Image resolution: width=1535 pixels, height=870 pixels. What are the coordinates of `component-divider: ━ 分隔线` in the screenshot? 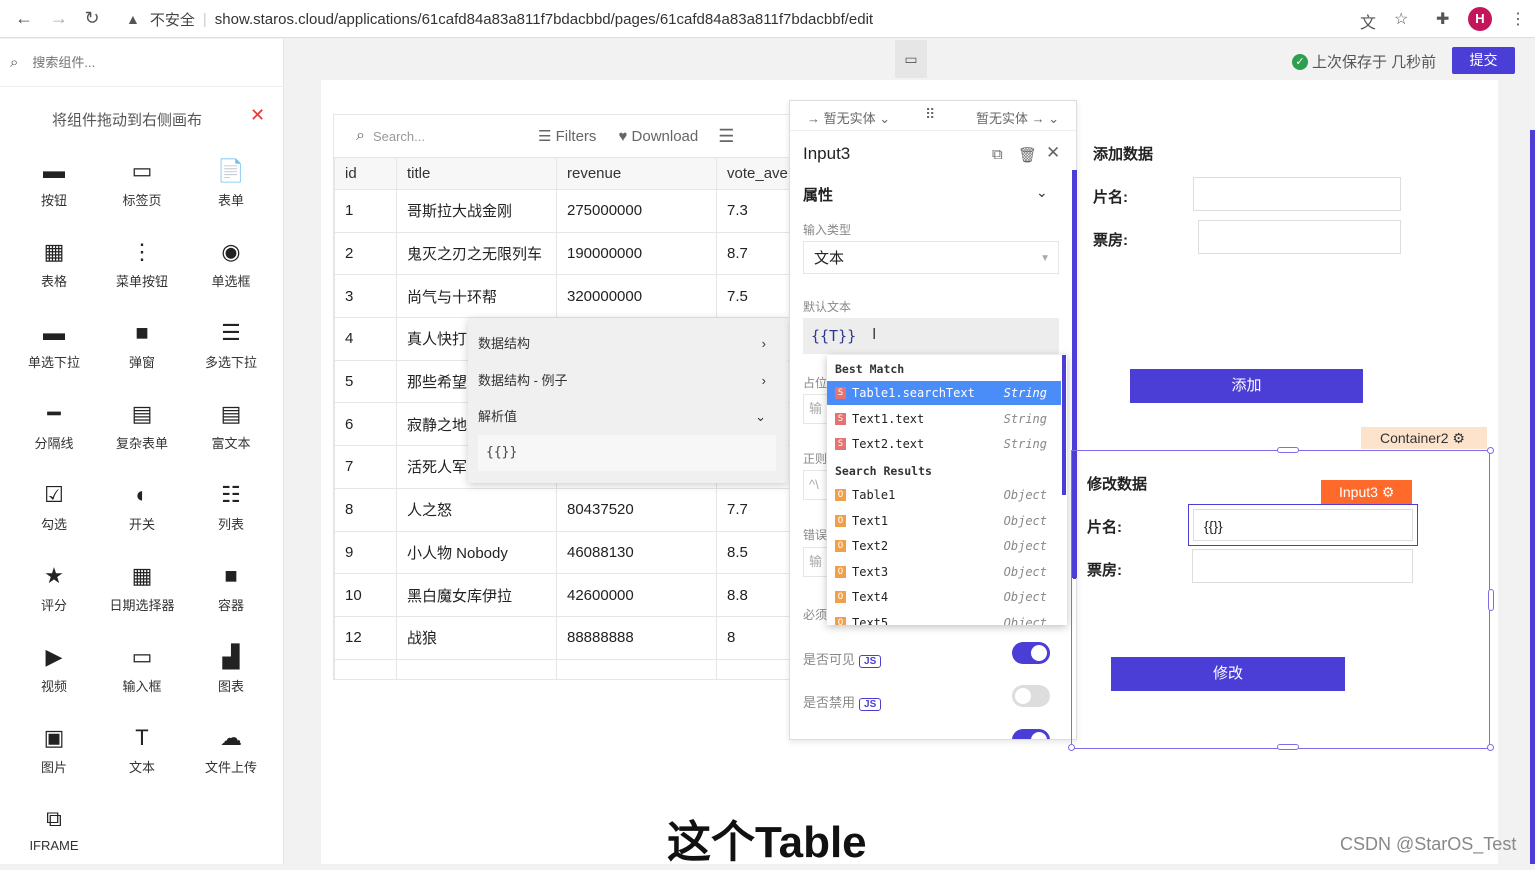 It's located at (54, 425).